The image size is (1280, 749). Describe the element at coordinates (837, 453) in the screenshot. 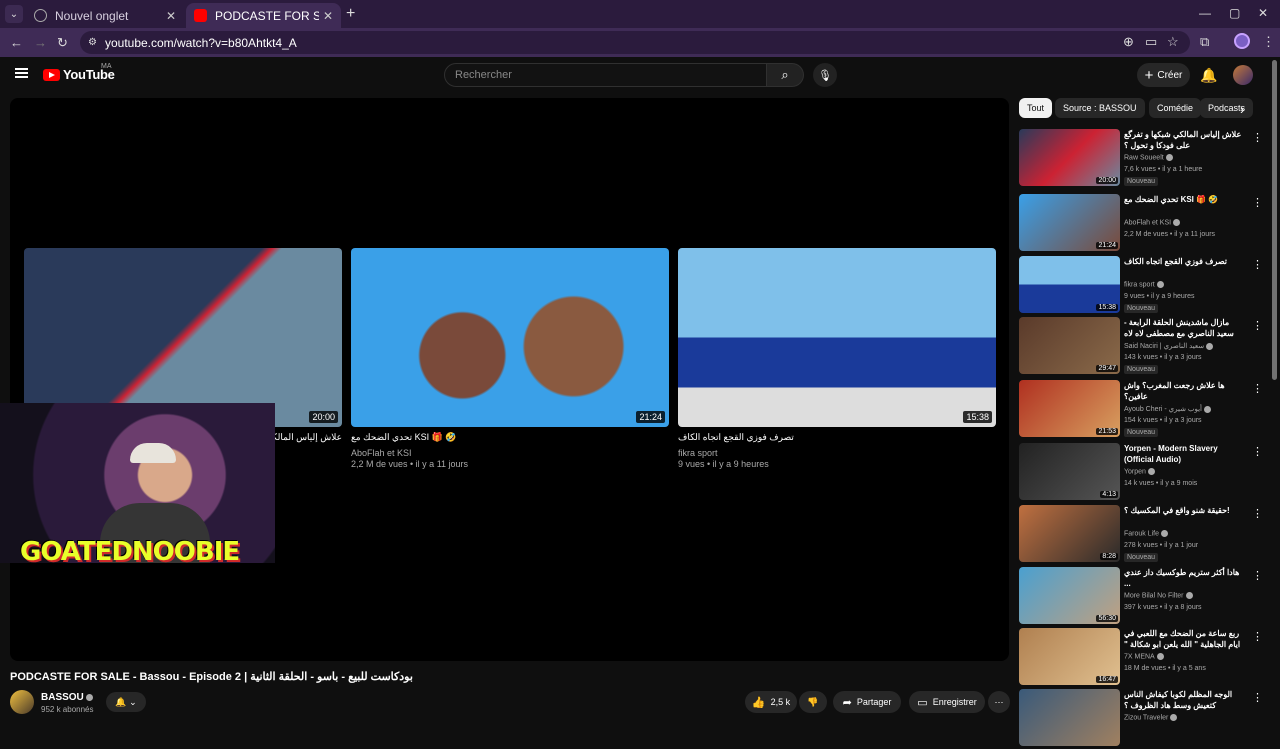

I see `end-card-channel: fikra sport` at that location.